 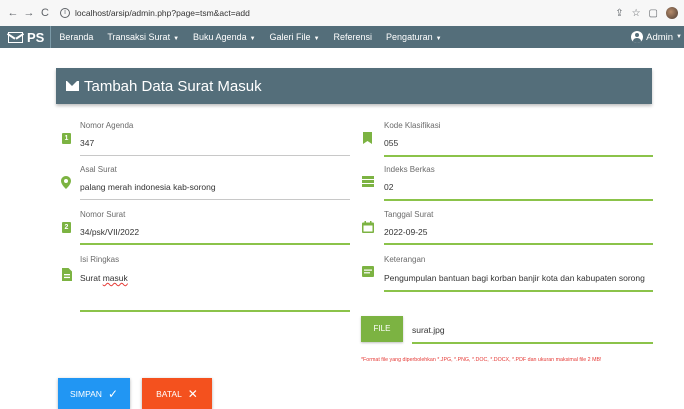 I want to click on menu-pengaturan: Pengaturan ▼, so click(x=414, y=37).